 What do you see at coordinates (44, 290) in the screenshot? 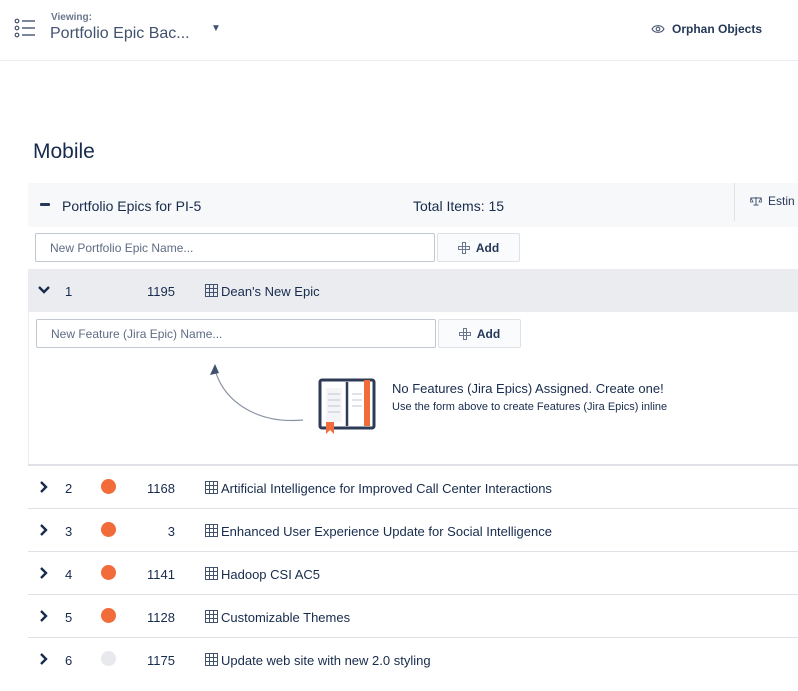
I see `chevron-down-icon` at bounding box center [44, 290].